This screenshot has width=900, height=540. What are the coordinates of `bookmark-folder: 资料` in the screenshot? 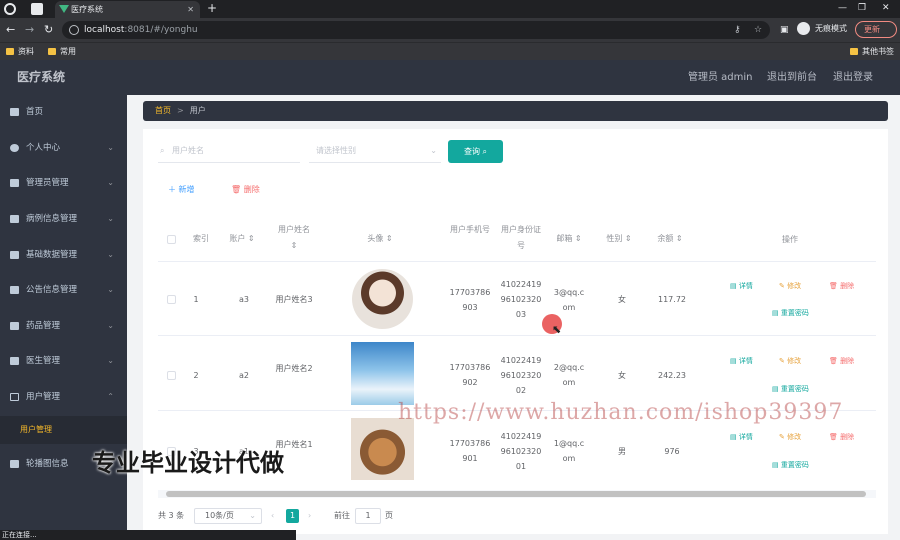 It's located at (20, 51).